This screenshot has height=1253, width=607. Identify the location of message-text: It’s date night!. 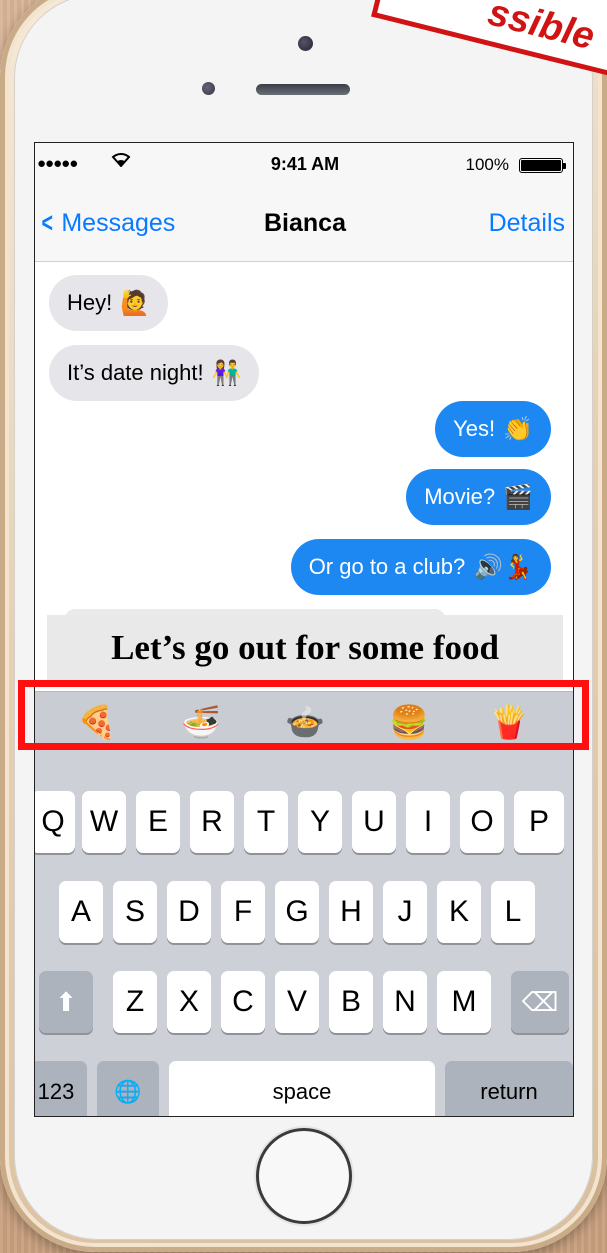
(135, 372).